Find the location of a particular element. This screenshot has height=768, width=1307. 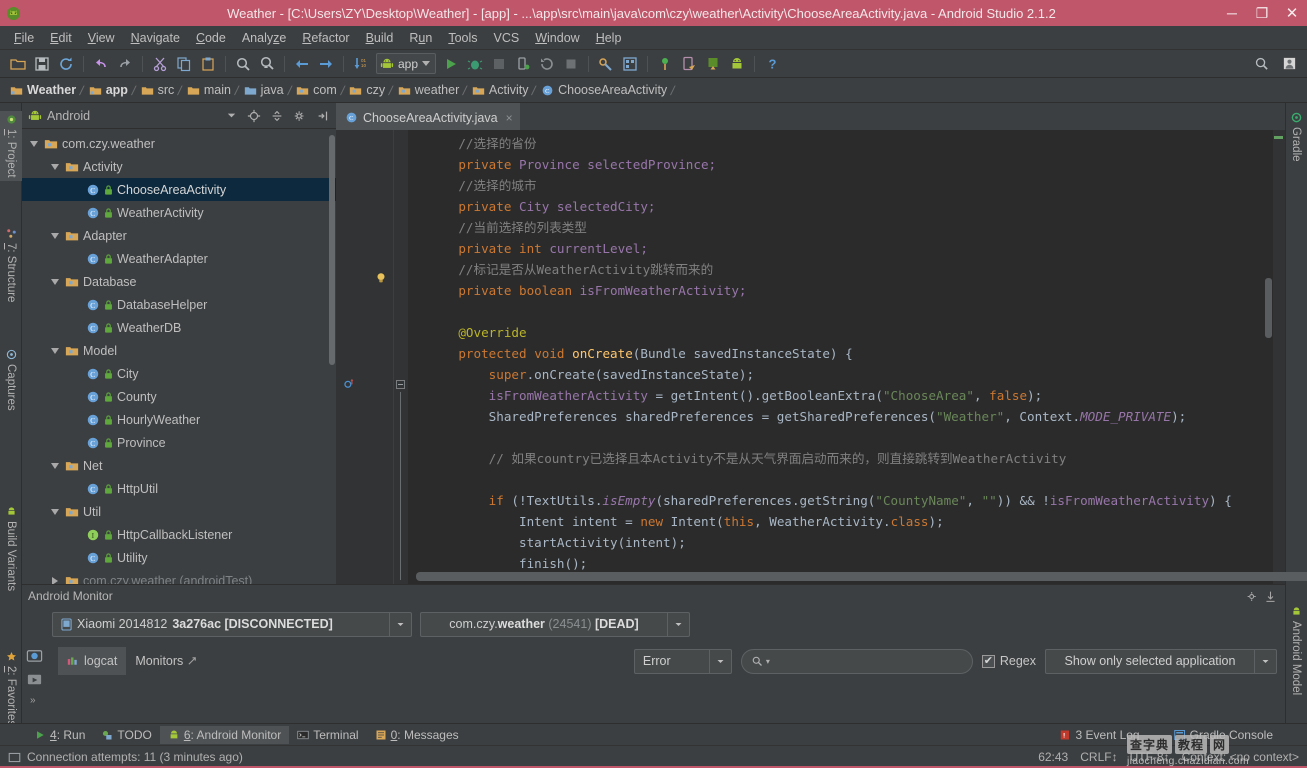

tree-item: C WeatherActivity is located at coordinates (179, 212).